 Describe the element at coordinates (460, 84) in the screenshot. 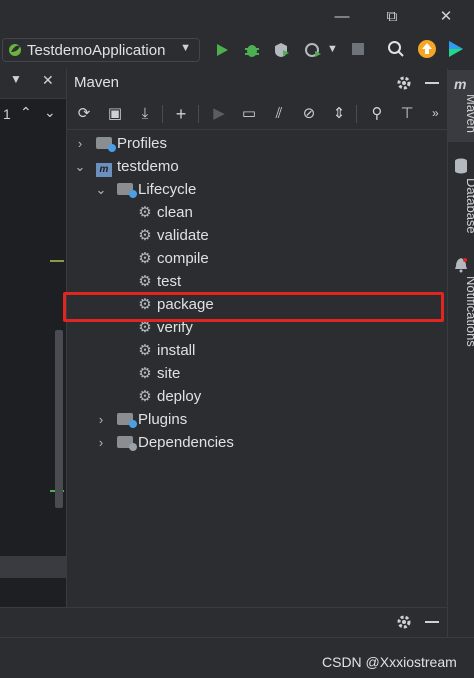

I see `maven-icon: m` at that location.